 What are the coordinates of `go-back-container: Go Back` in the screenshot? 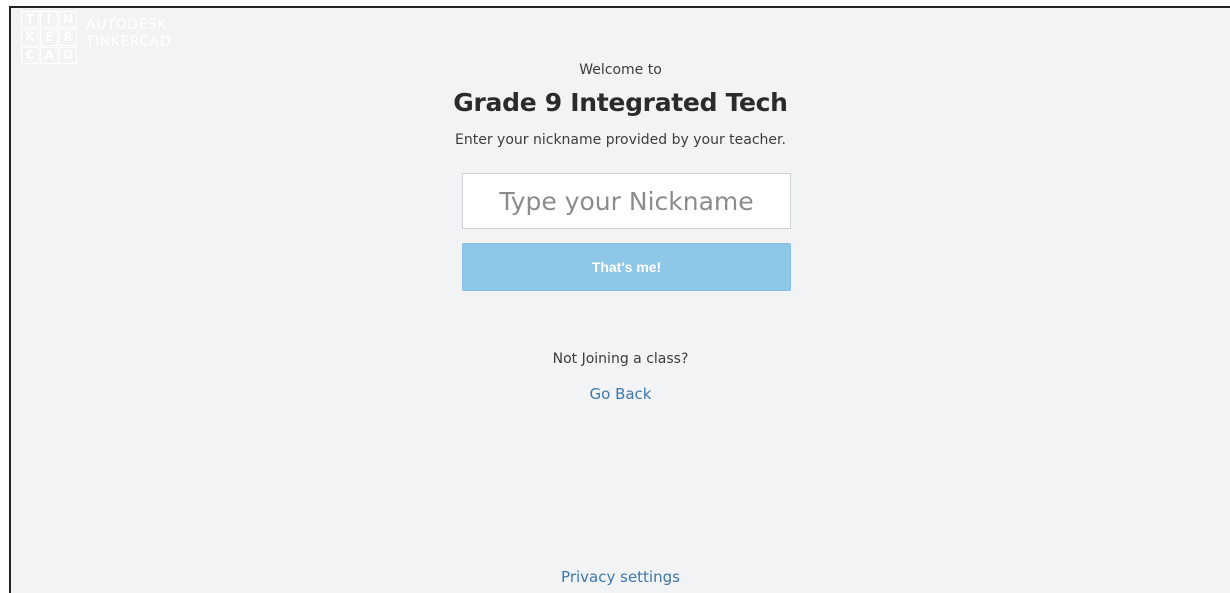 It's located at (620, 393).